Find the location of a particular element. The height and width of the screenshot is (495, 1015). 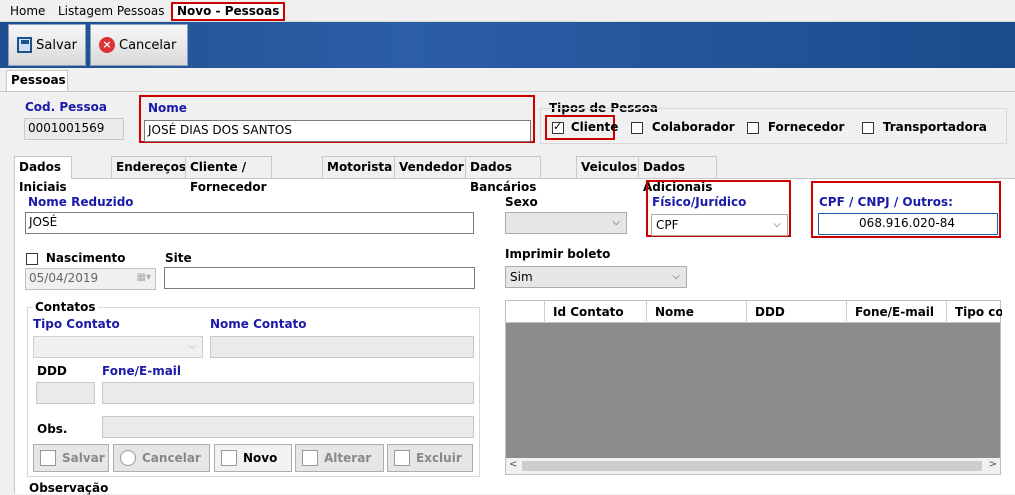

tab-cliente-fornecedor: Cliente / Fornecedor is located at coordinates (228, 175).